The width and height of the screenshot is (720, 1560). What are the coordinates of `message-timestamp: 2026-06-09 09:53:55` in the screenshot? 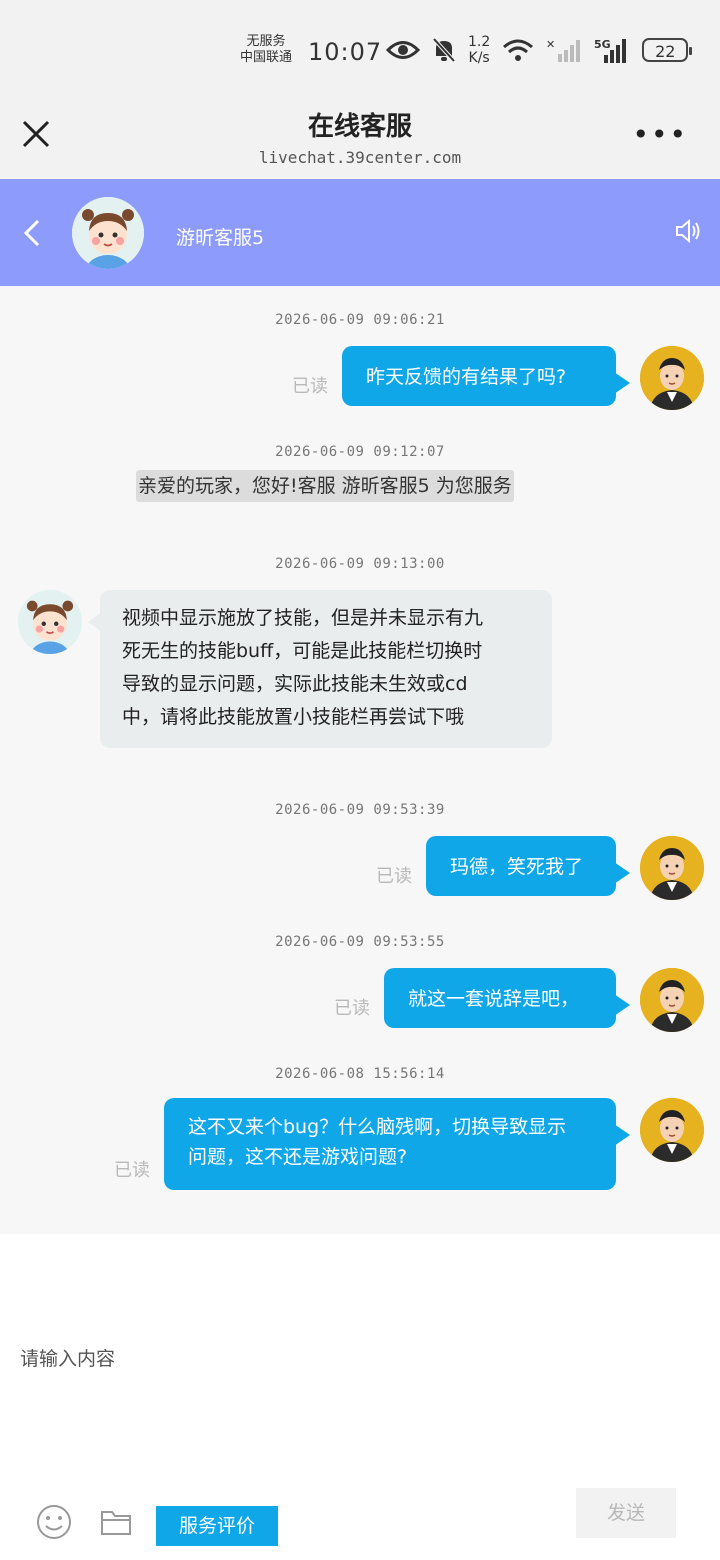 It's located at (360, 942).